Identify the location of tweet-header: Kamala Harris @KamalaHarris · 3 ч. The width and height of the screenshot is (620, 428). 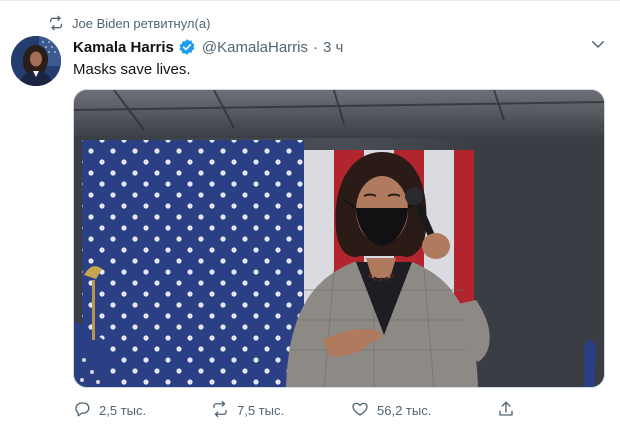
(208, 47).